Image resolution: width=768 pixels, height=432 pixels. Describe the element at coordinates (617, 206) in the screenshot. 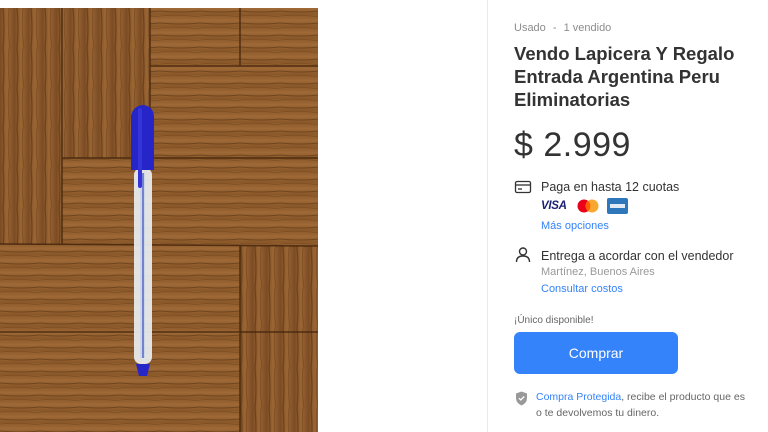

I see `amex-logo` at that location.